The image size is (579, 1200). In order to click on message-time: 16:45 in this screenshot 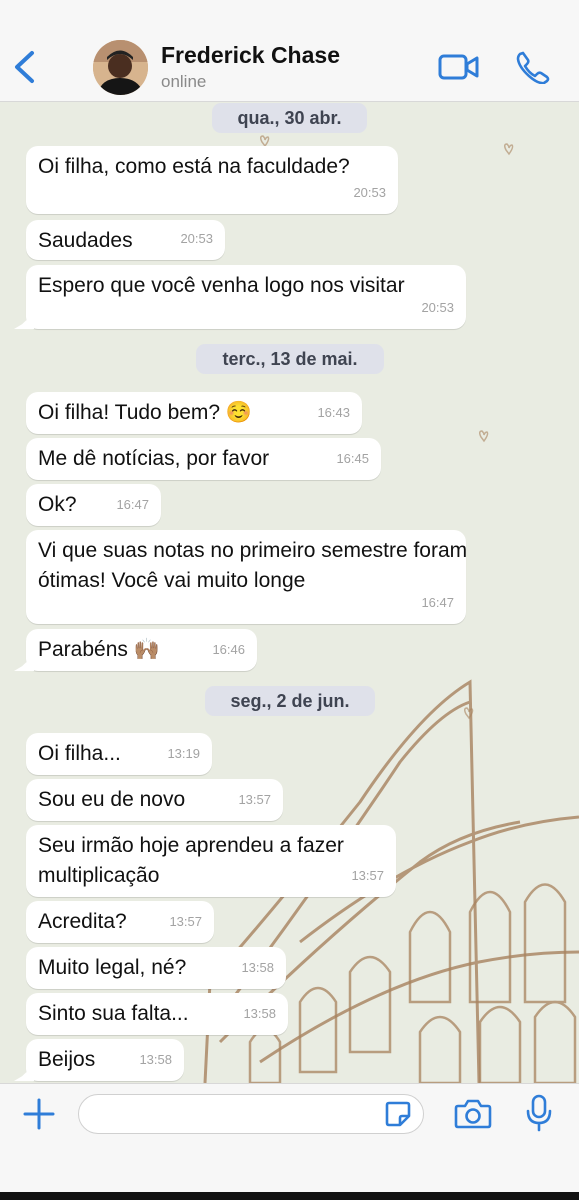, I will do `click(352, 458)`.